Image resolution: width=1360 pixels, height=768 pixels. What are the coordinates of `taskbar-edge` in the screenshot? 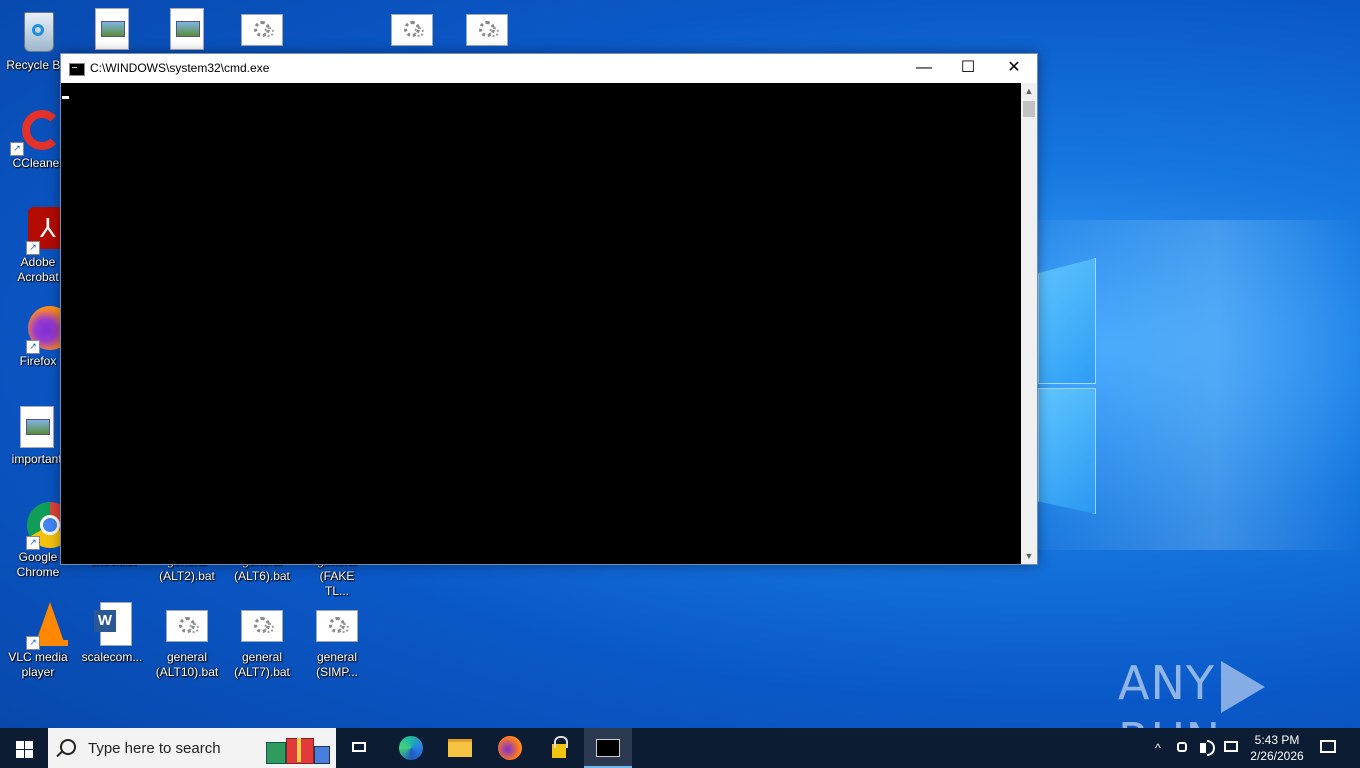 It's located at (410, 748).